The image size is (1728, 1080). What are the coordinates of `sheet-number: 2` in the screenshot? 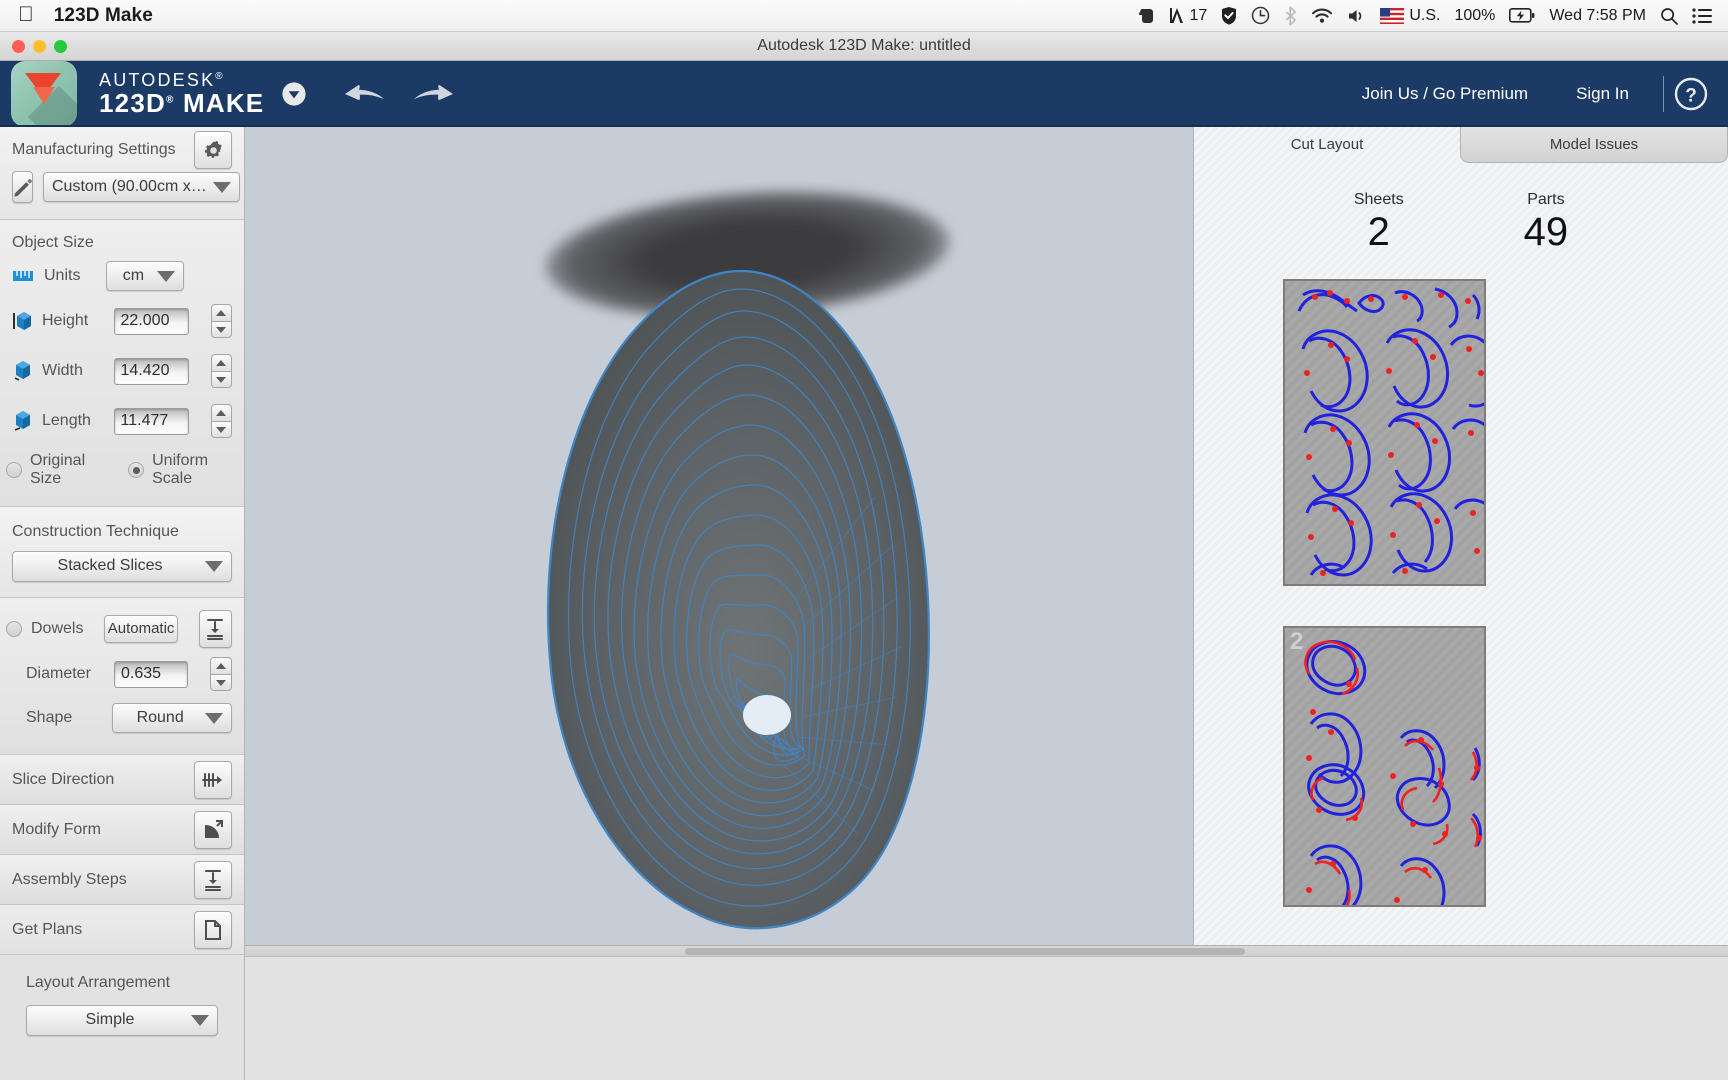 It's located at (1297, 641).